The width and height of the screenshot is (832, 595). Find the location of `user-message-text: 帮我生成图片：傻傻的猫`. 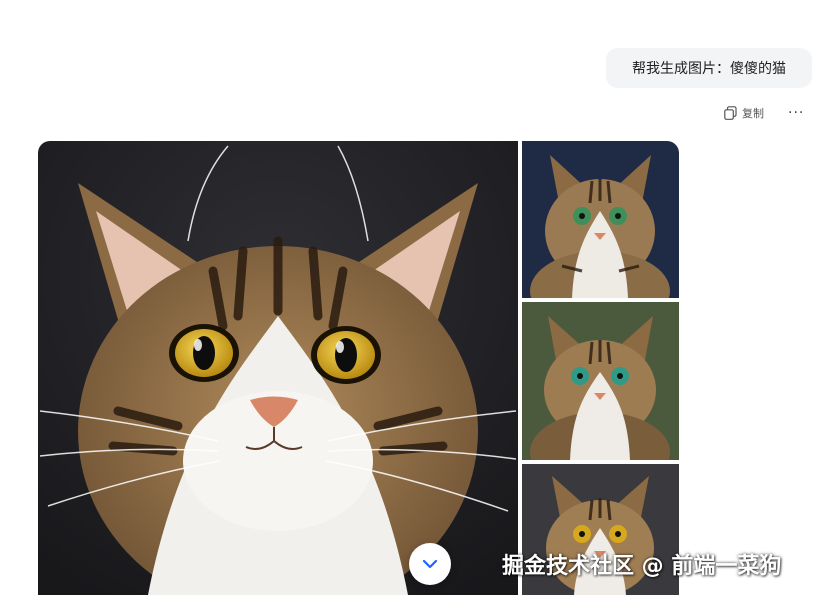

user-message-text: 帮我生成图片：傻傻的猫 is located at coordinates (709, 69).